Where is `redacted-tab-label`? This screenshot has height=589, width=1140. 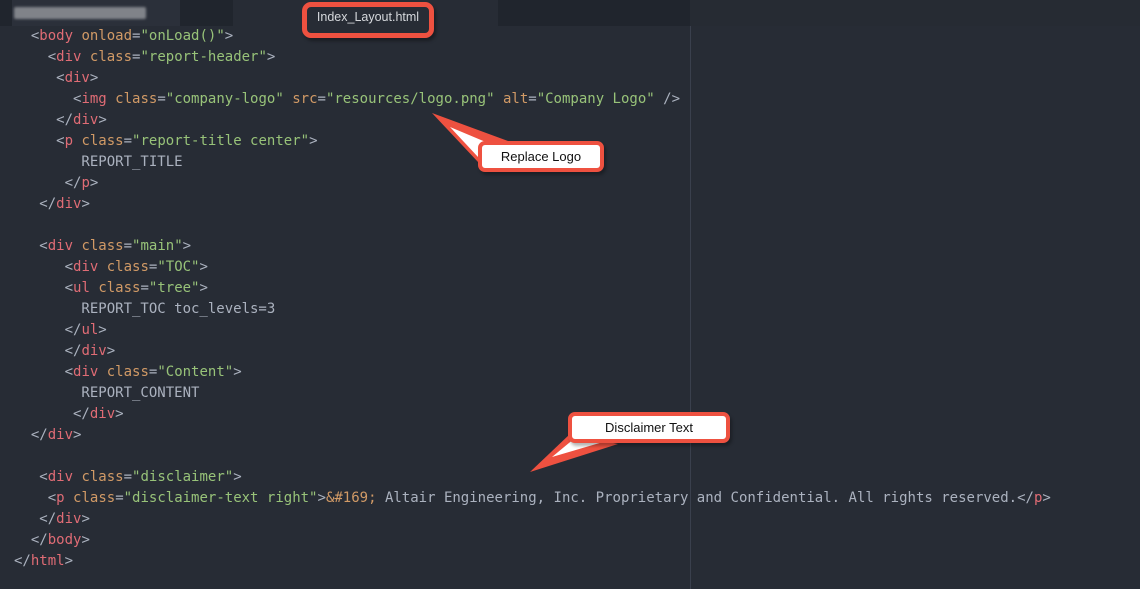
redacted-tab-label is located at coordinates (80, 13).